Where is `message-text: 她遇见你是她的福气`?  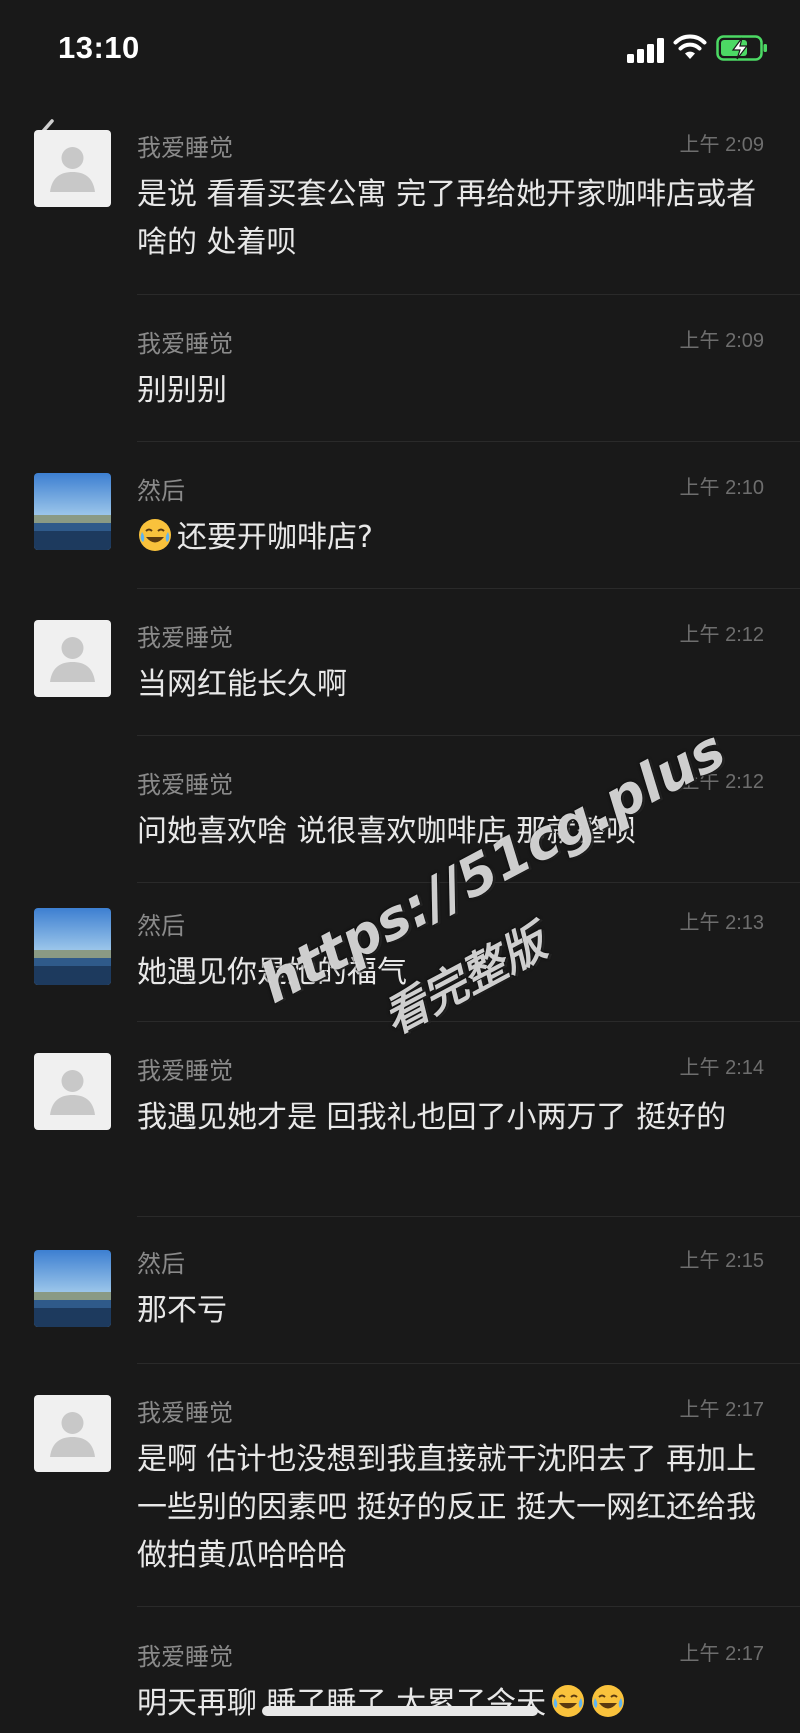
message-text: 她遇见你是她的福气 is located at coordinates (272, 972).